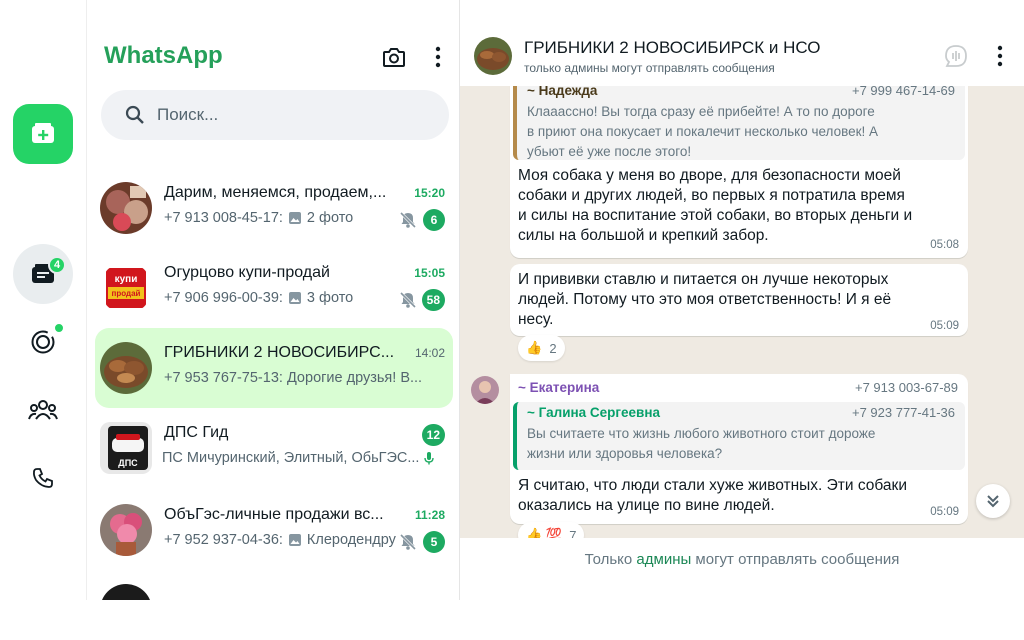  I want to click on quote-phone: +7 923 777-41-36, so click(903, 412).